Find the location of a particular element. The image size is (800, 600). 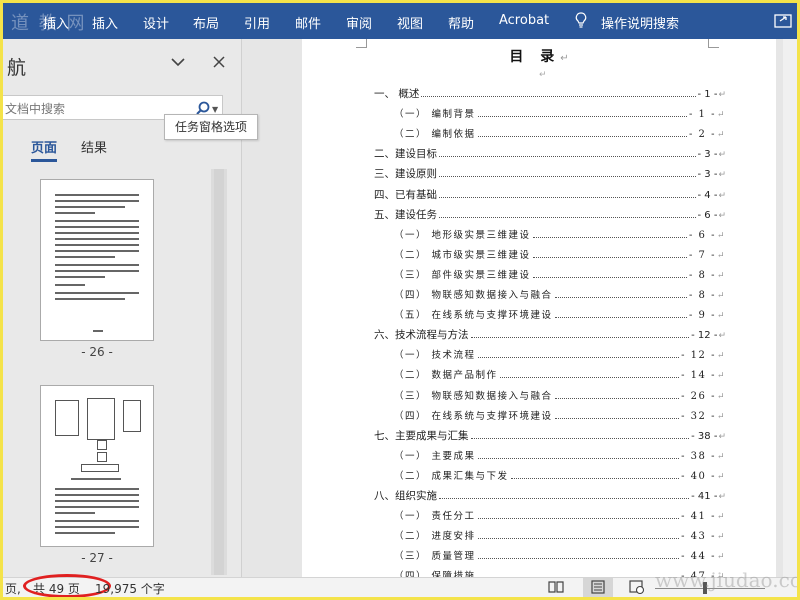

toc-entry-text: （一） 主要成果 is located at coordinates (435, 456).